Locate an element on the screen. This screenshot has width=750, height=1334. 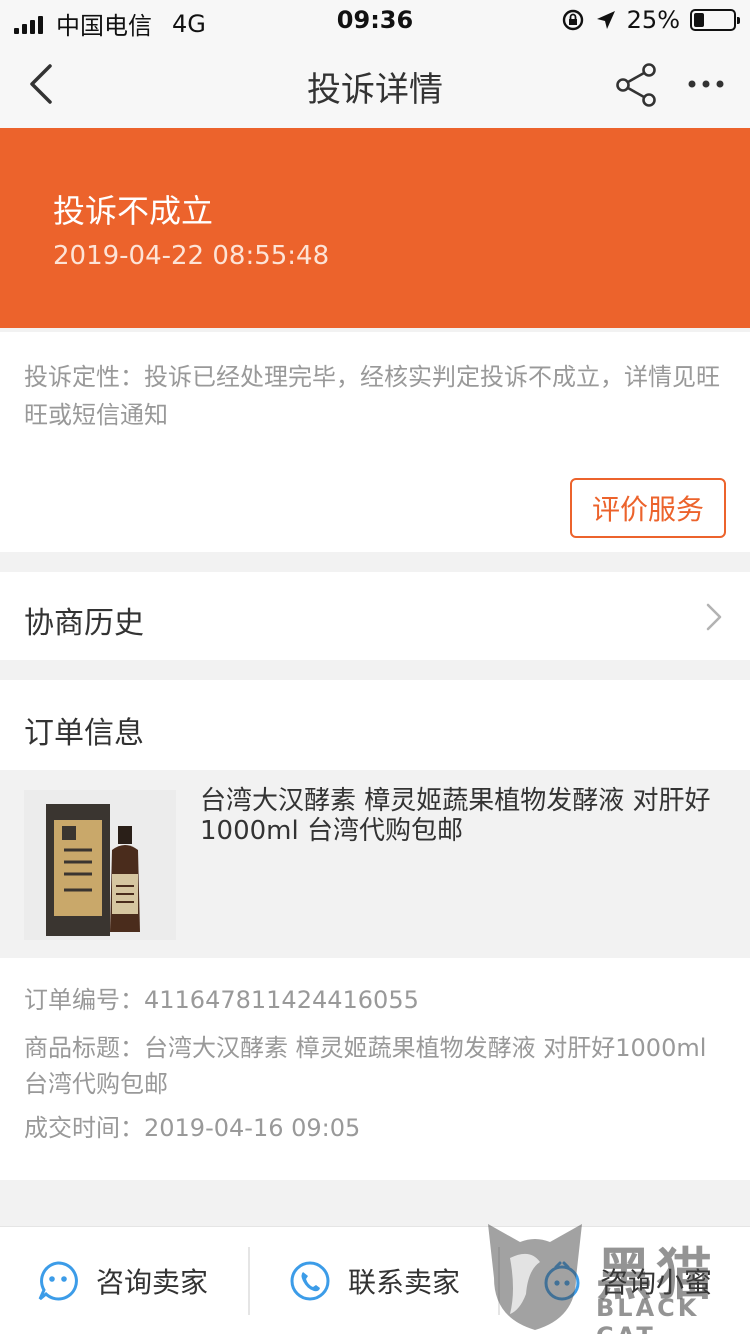
product-photo is located at coordinates (100, 865).